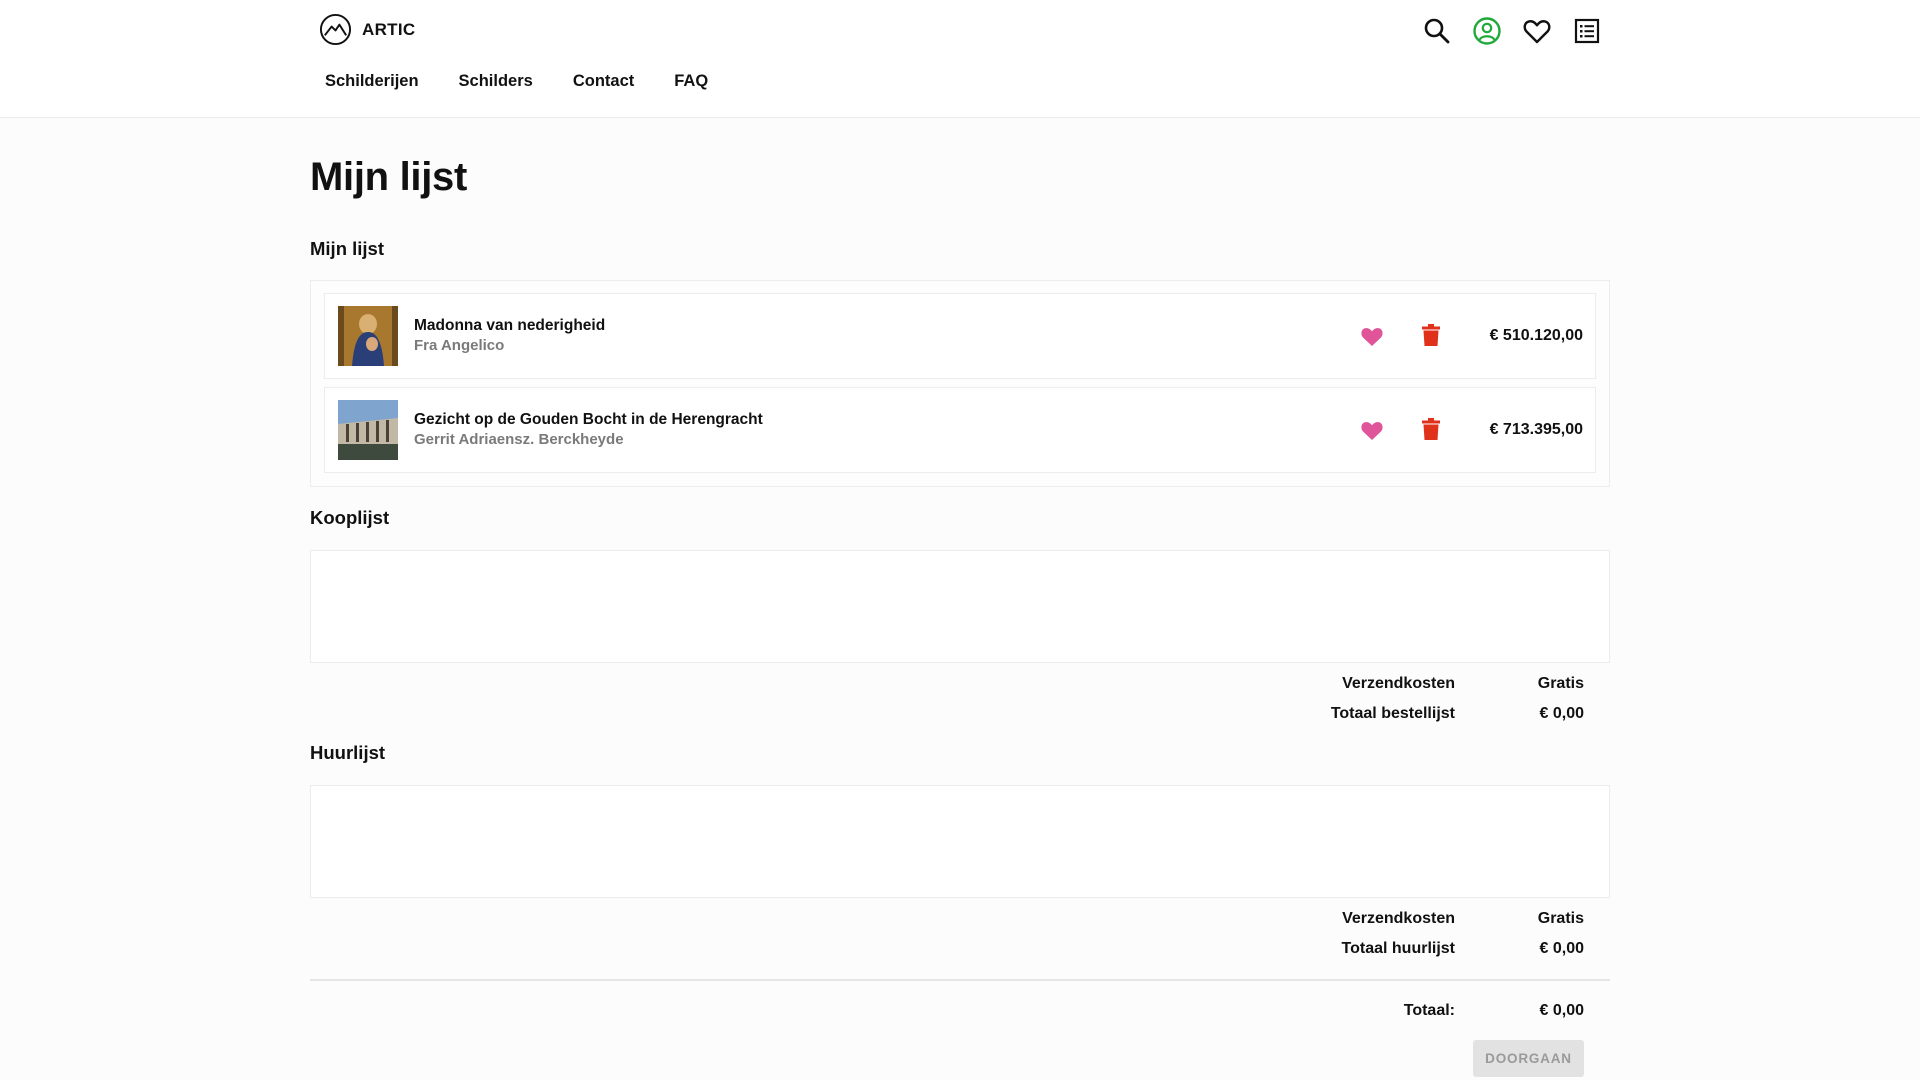  Describe the element at coordinates (603, 81) in the screenshot. I see `nav-item-contact: Contact` at that location.